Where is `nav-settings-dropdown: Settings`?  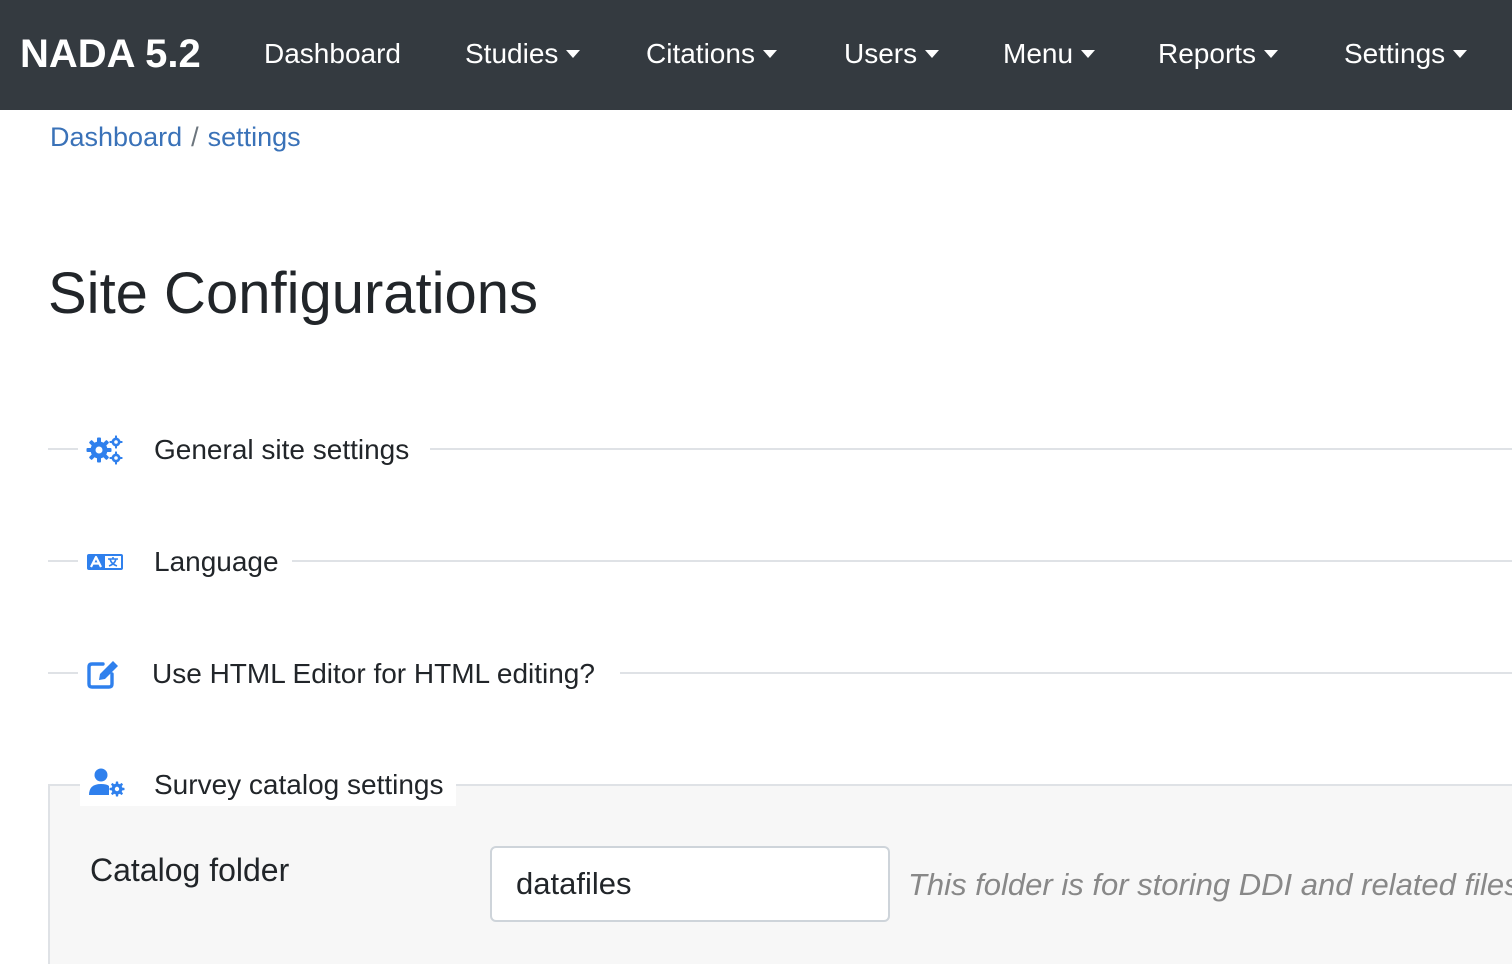
nav-settings-dropdown: Settings is located at coordinates (1406, 54).